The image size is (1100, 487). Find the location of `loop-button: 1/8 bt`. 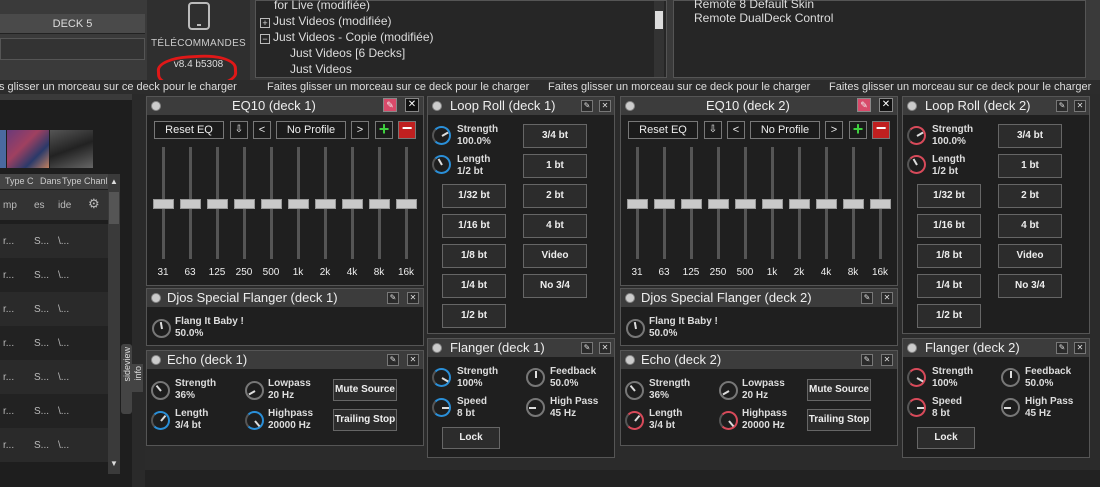

loop-button: 1/8 bt is located at coordinates (949, 256).